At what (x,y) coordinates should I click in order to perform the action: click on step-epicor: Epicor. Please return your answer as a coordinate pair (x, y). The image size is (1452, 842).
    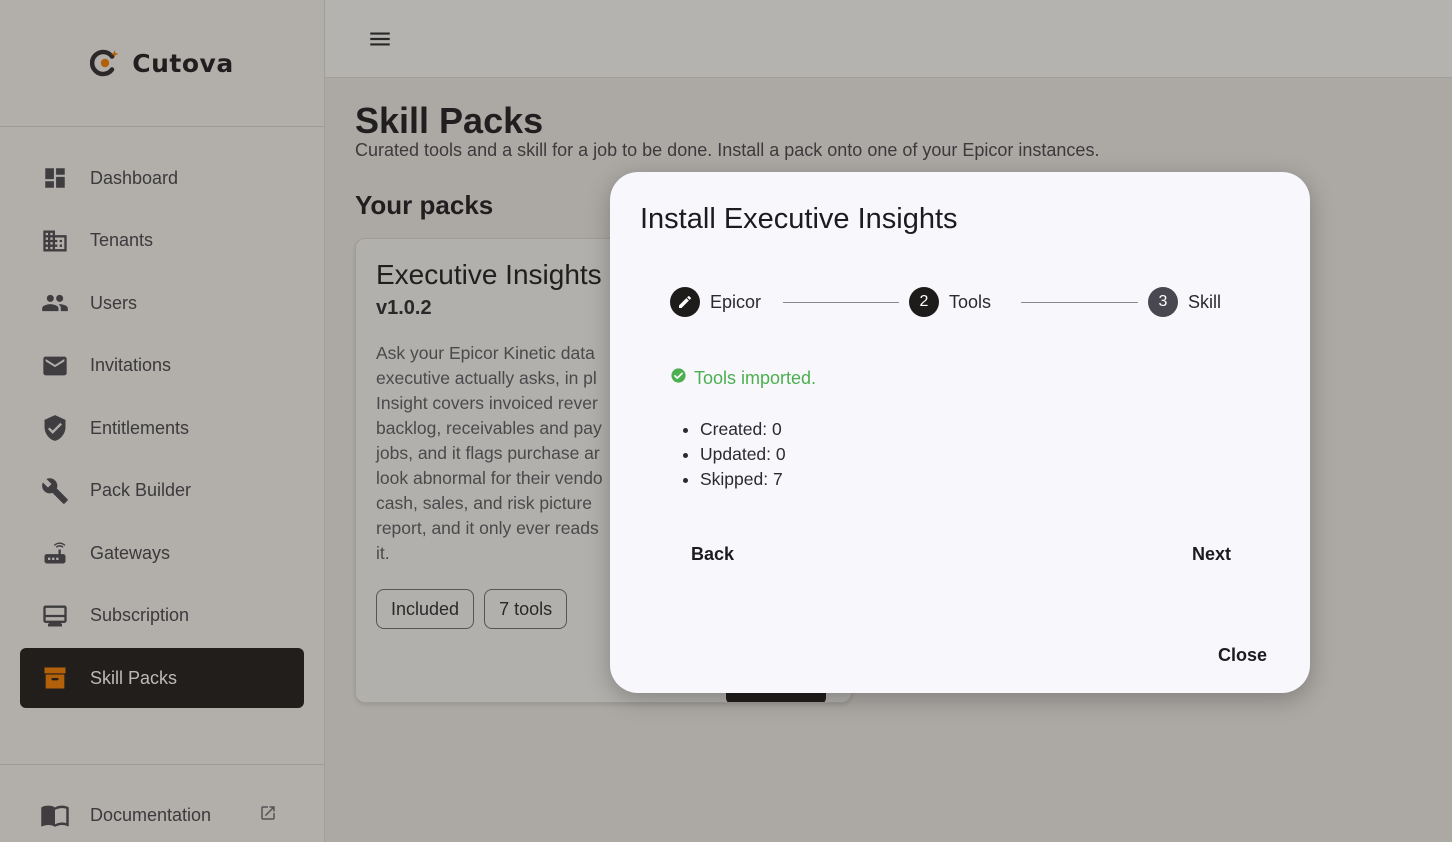
    Looking at the image, I should click on (715, 302).